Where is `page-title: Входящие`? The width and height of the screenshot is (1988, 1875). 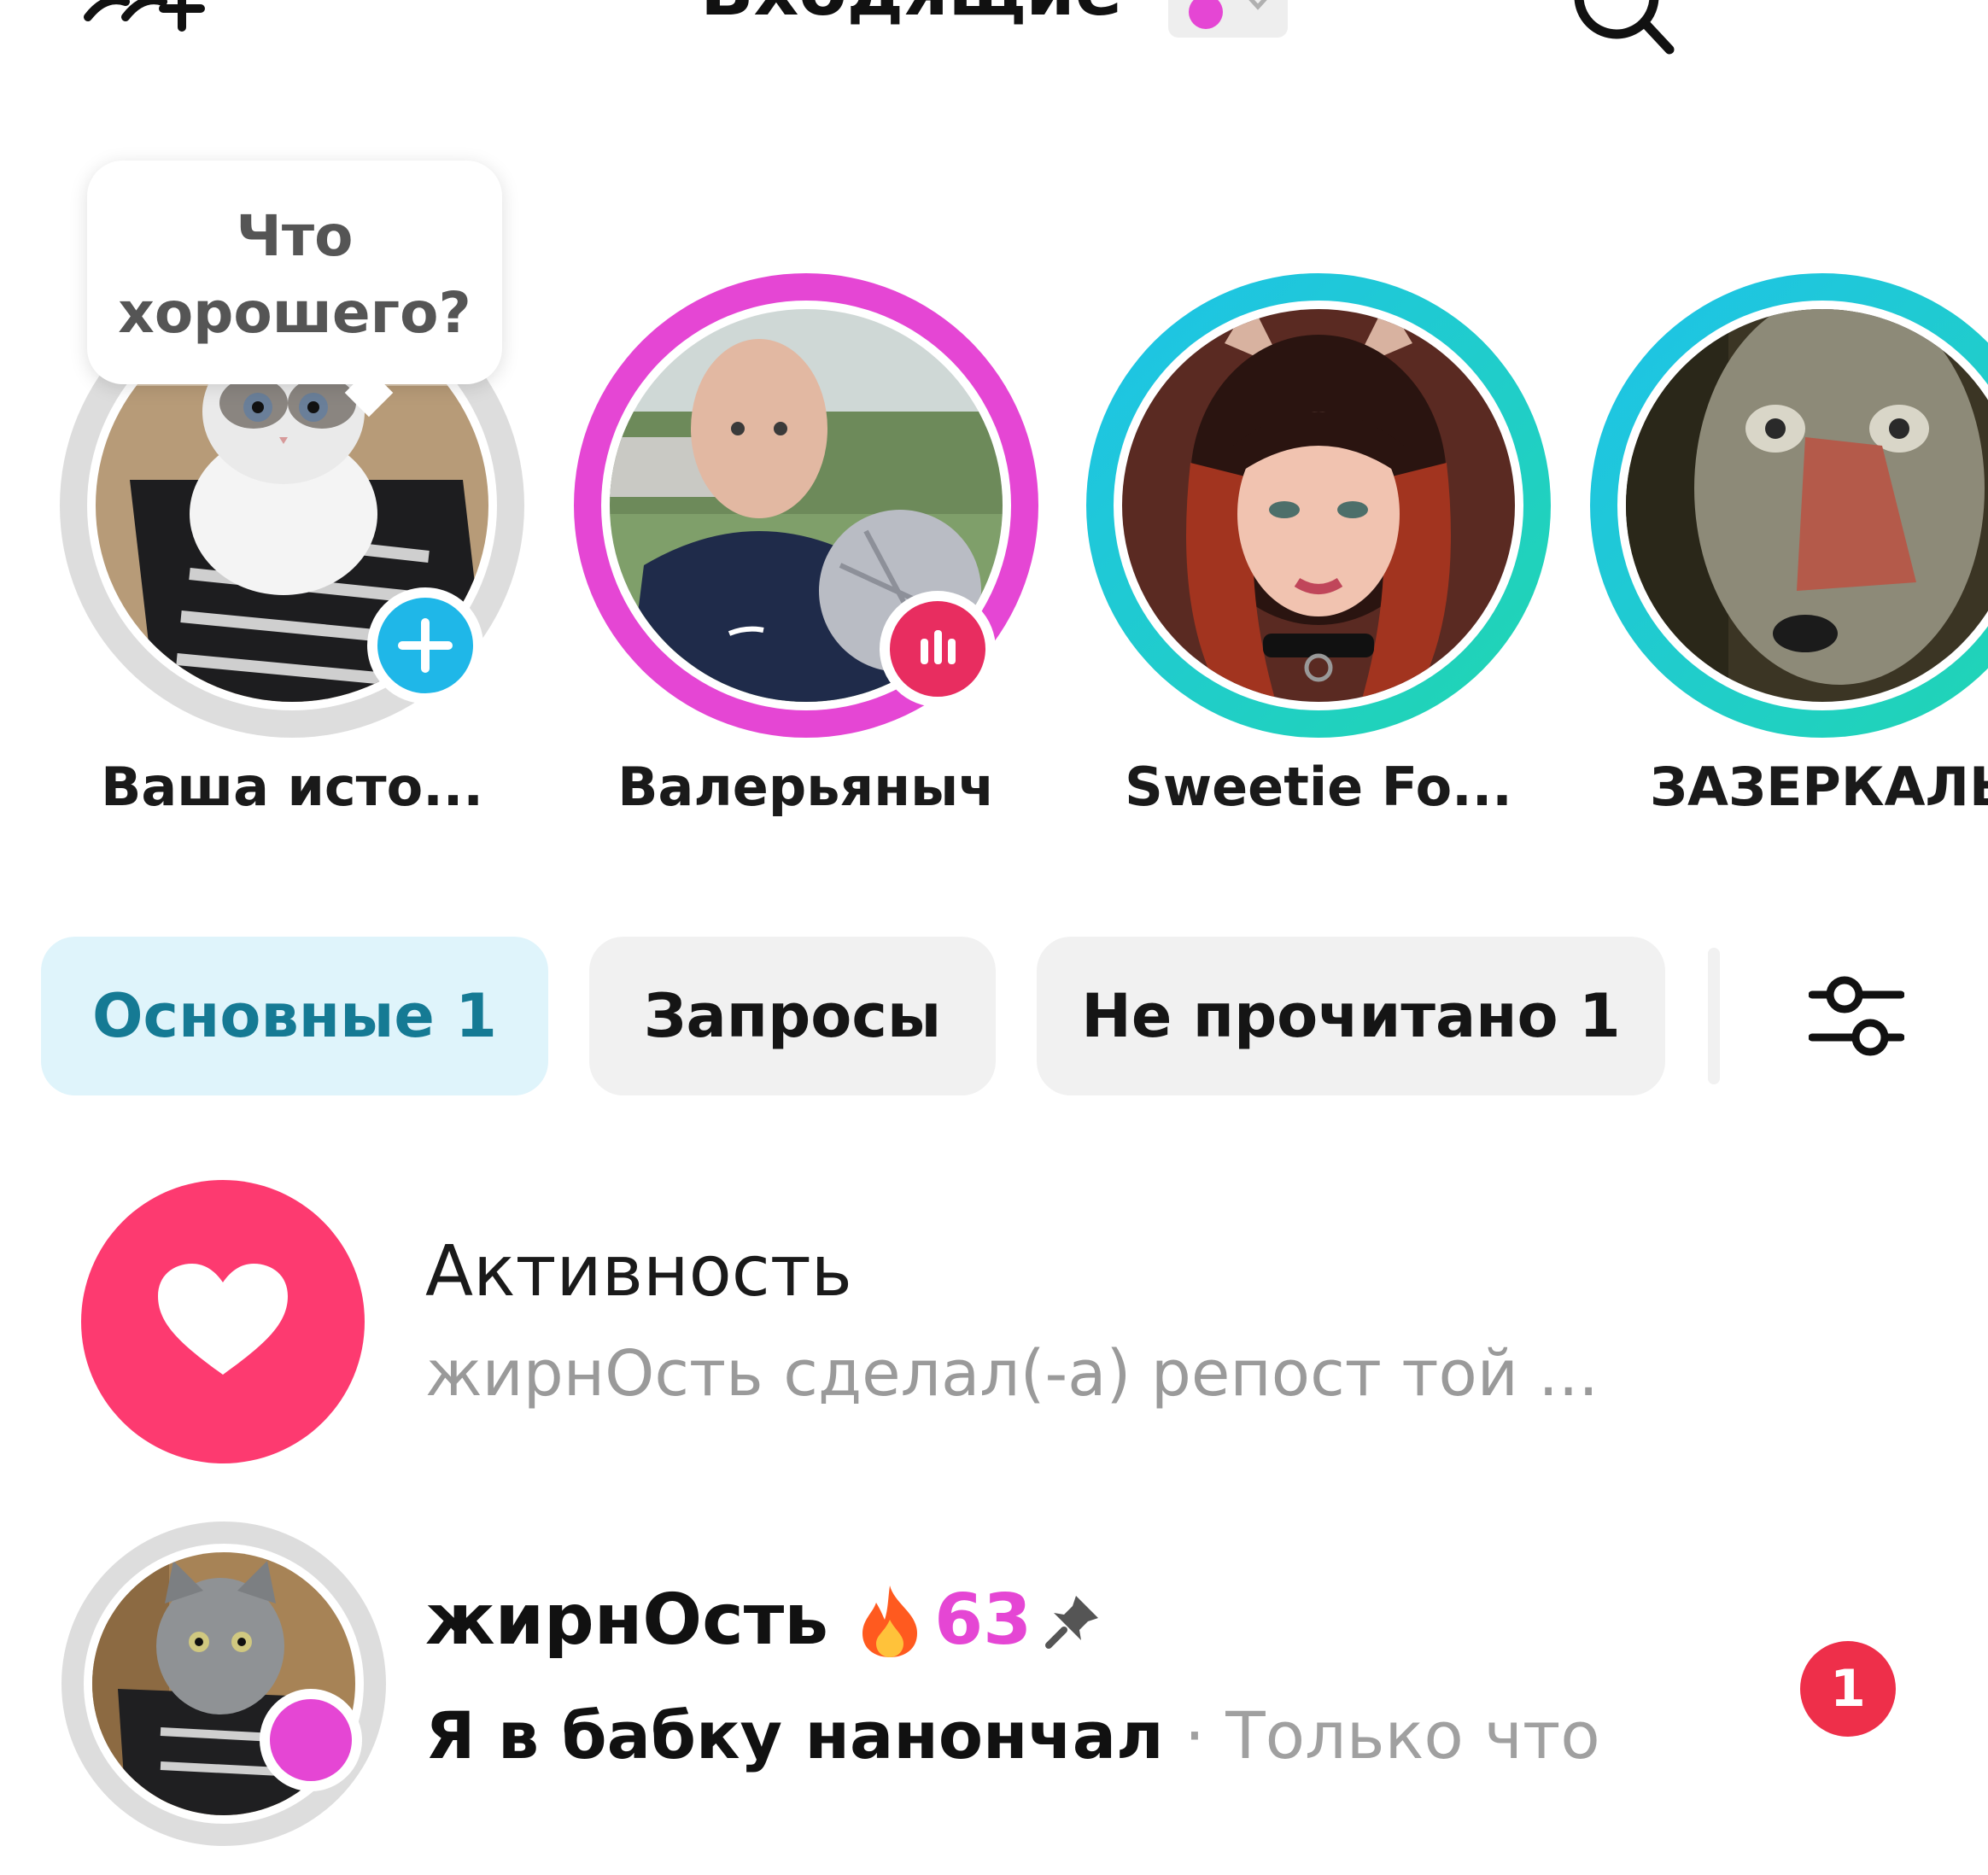 page-title: Входящие is located at coordinates (911, 16).